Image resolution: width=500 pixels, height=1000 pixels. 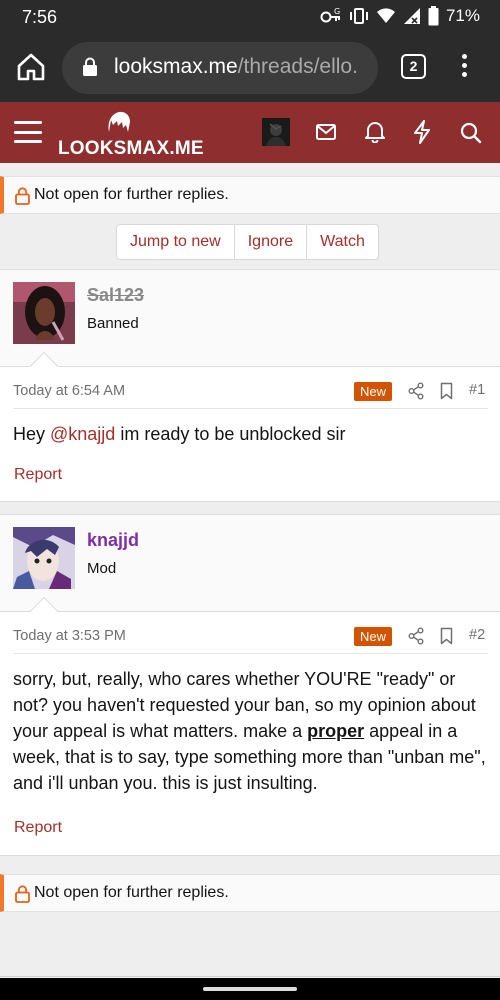 I want to click on vibrate-icon, so click(x=358, y=16).